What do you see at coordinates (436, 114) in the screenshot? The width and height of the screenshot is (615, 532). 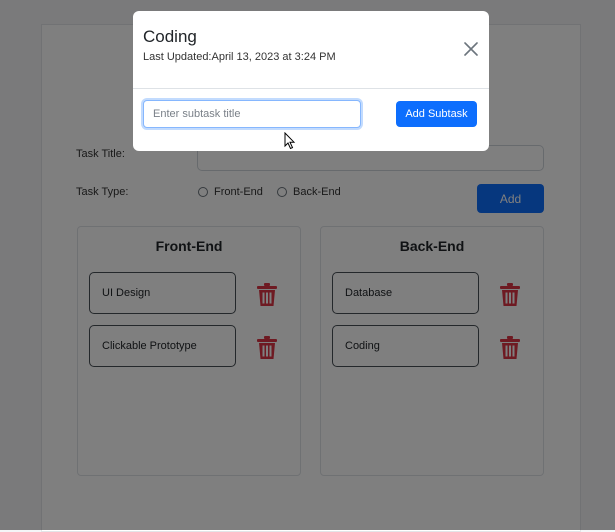 I see `add-subtask-button: Add Subtask` at bounding box center [436, 114].